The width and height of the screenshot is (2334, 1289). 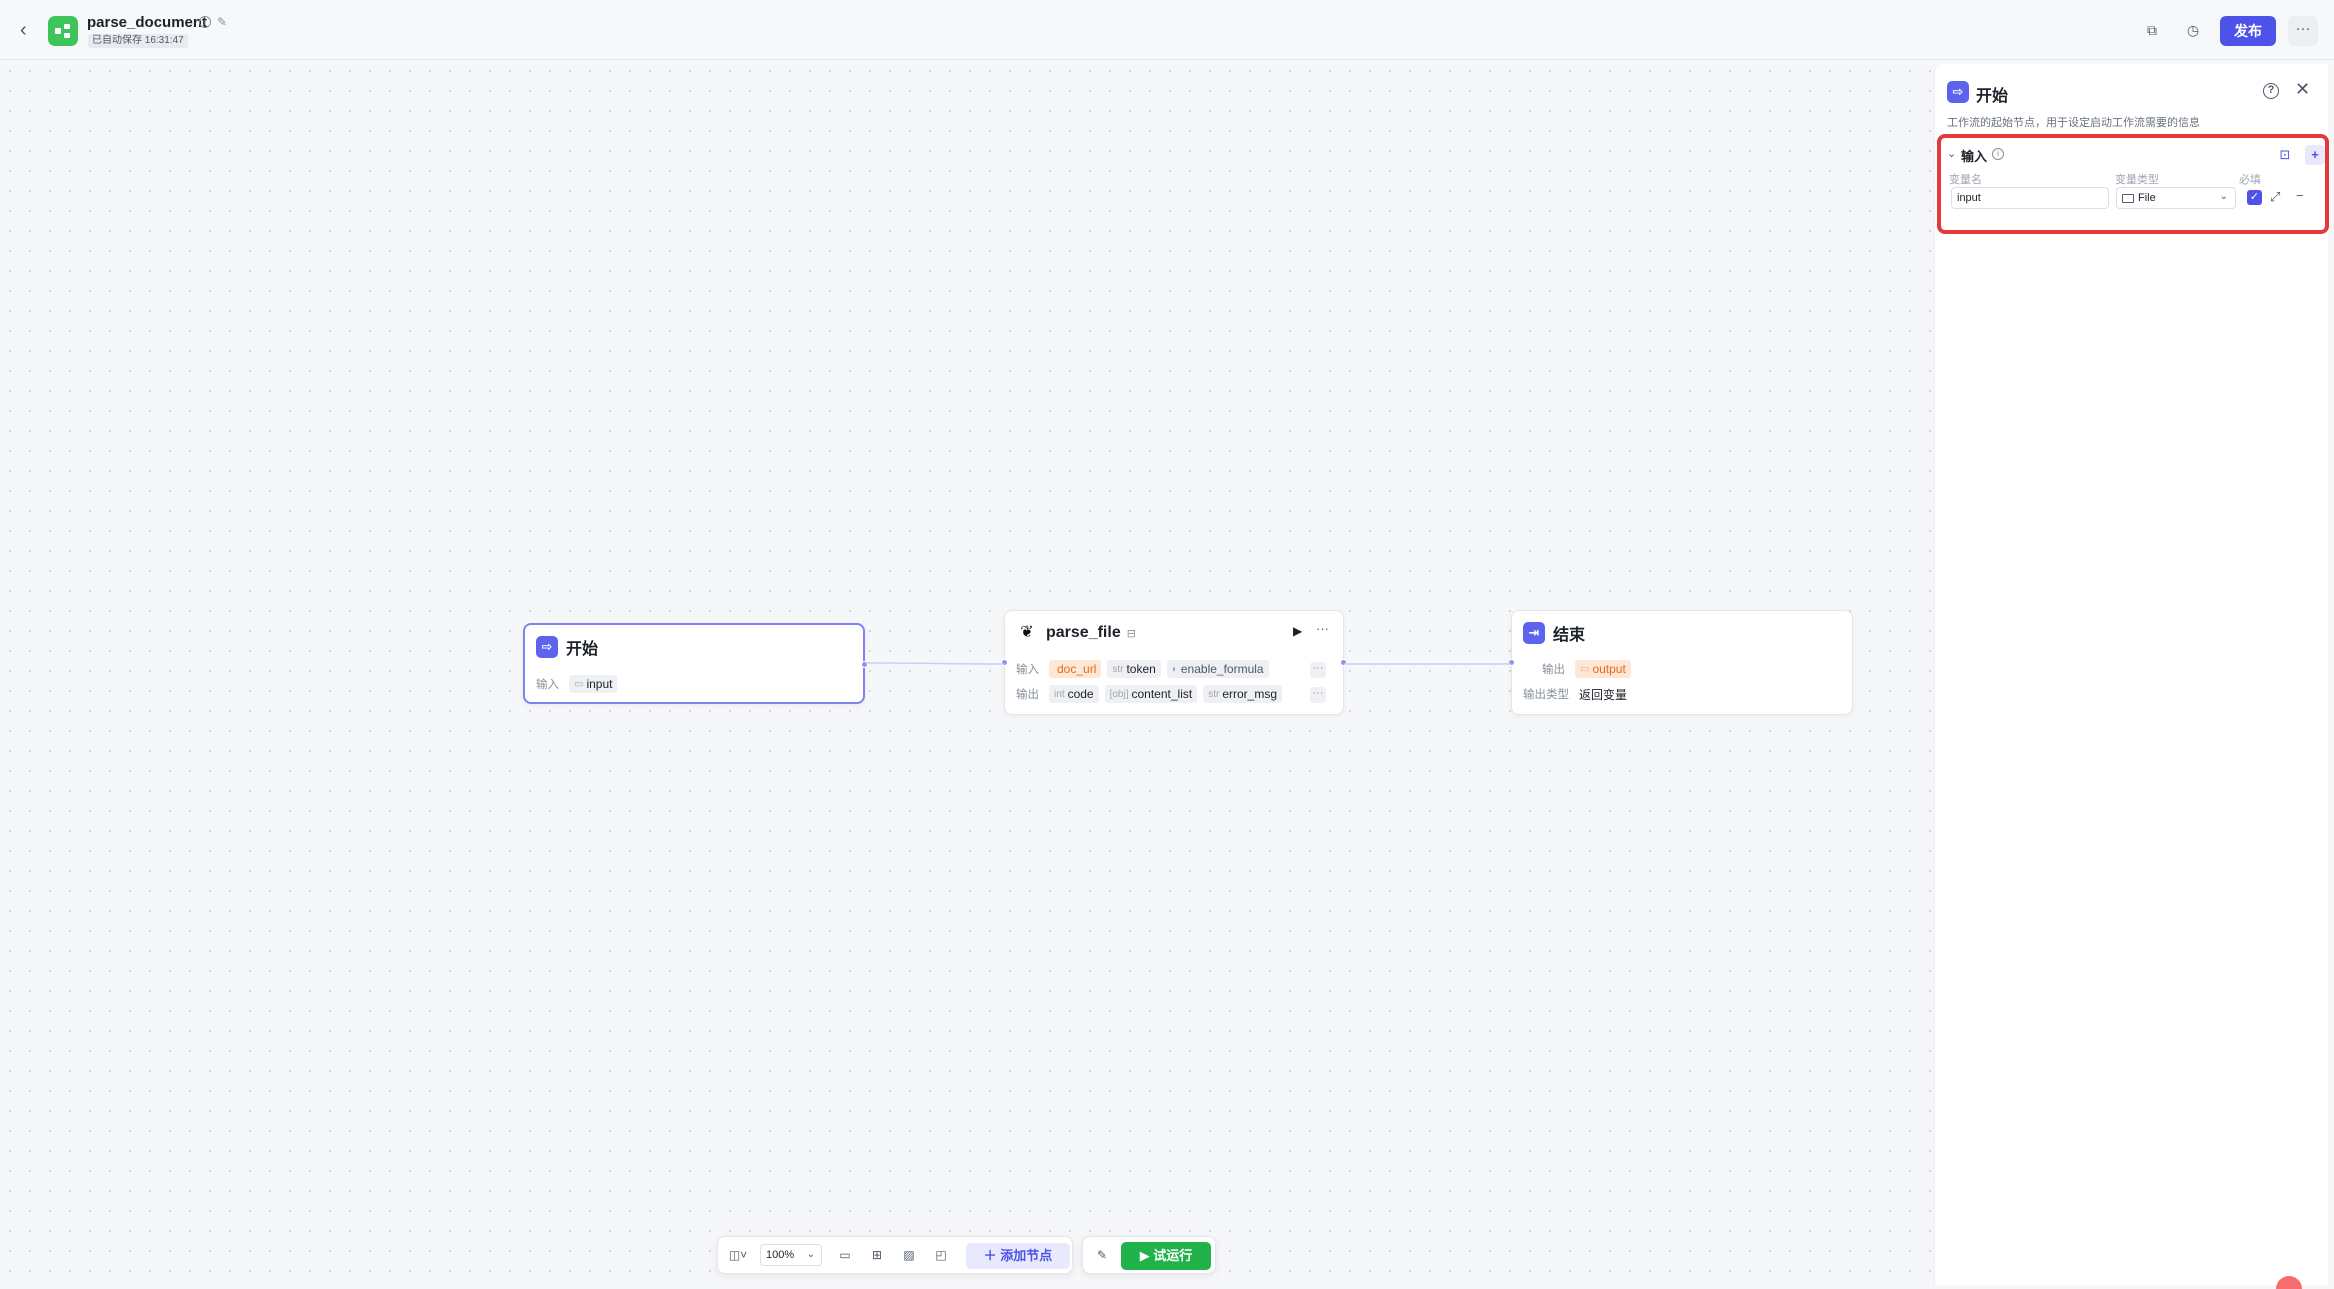 What do you see at coordinates (2193, 30) in the screenshot?
I see `history-icon: ◷` at bounding box center [2193, 30].